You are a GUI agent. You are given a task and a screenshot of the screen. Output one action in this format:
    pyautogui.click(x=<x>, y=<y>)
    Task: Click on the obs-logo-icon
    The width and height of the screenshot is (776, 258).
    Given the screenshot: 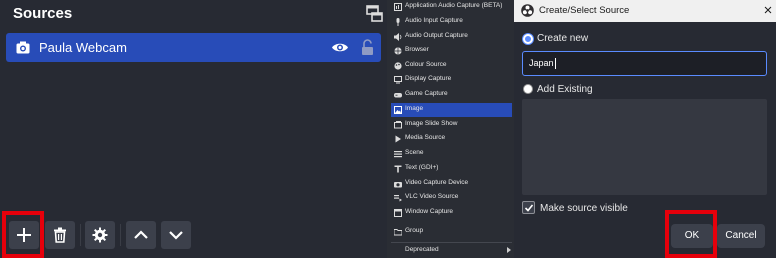 What is the action you would take?
    pyautogui.click(x=527, y=10)
    